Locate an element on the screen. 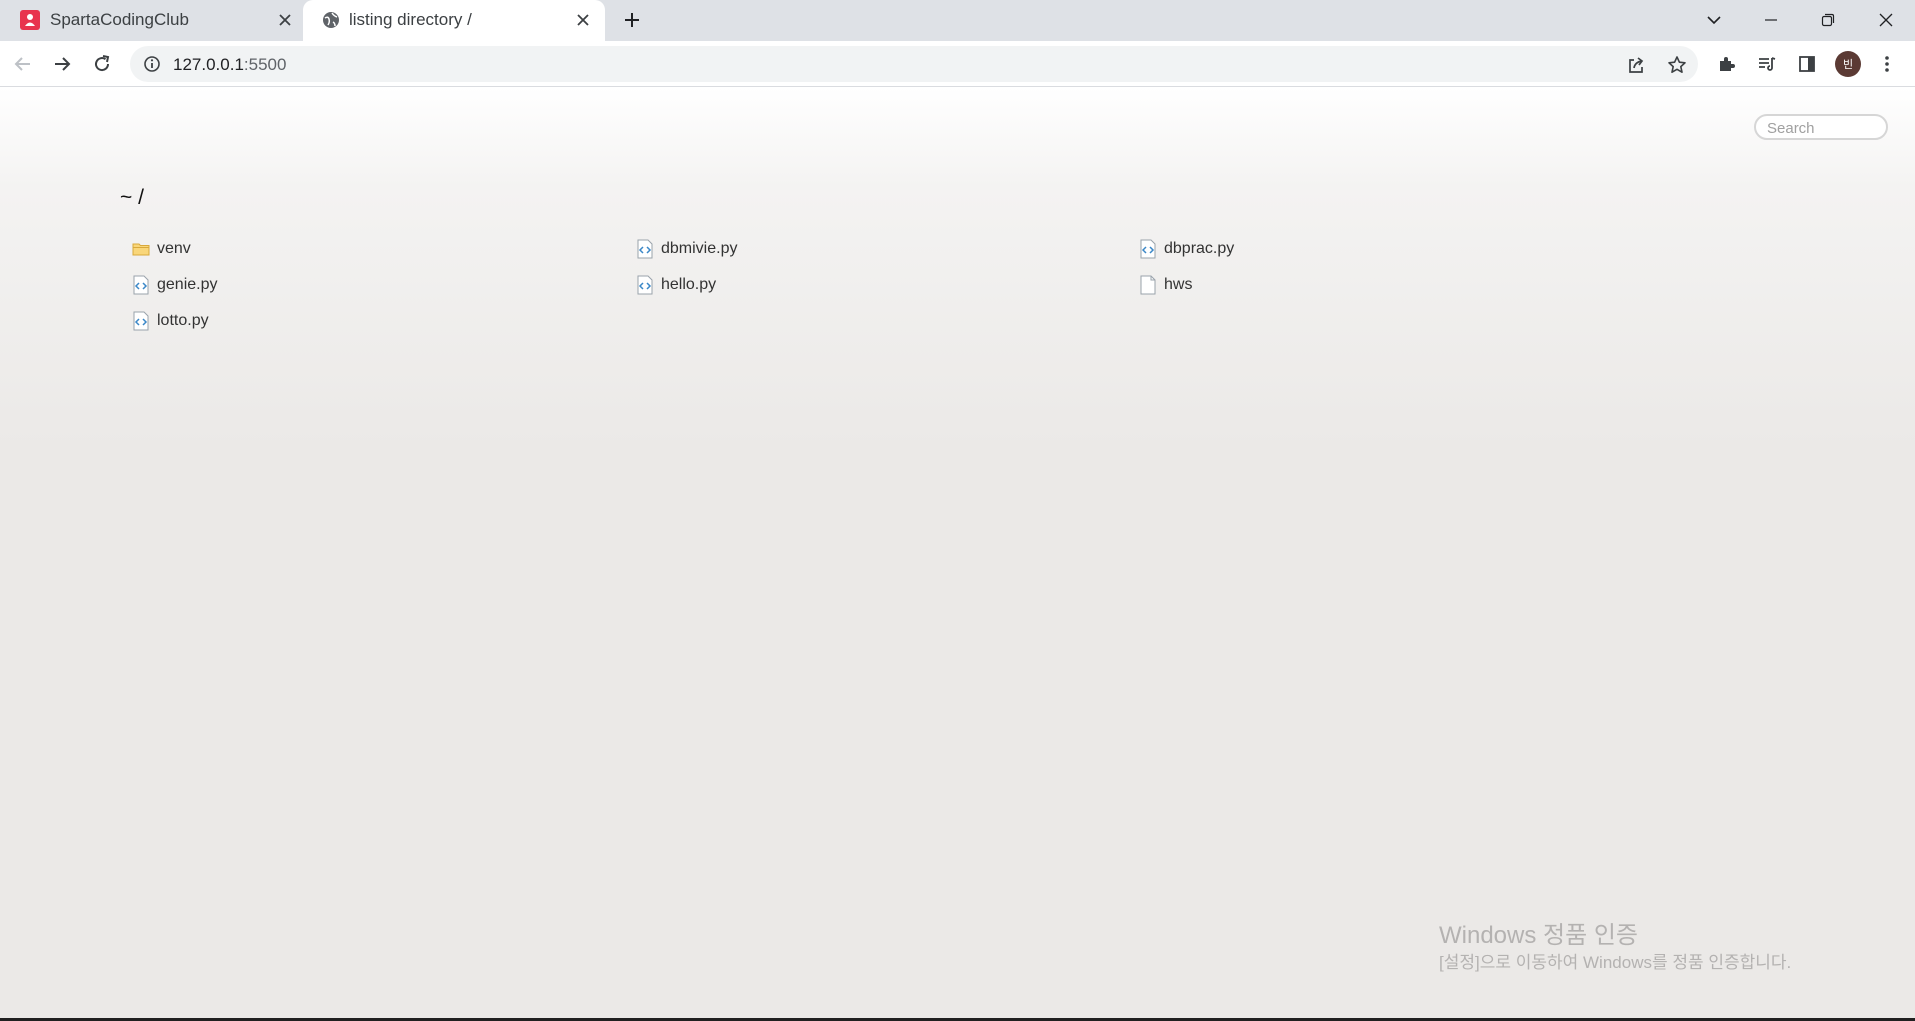  profile-avatar: 빈 is located at coordinates (1848, 64).